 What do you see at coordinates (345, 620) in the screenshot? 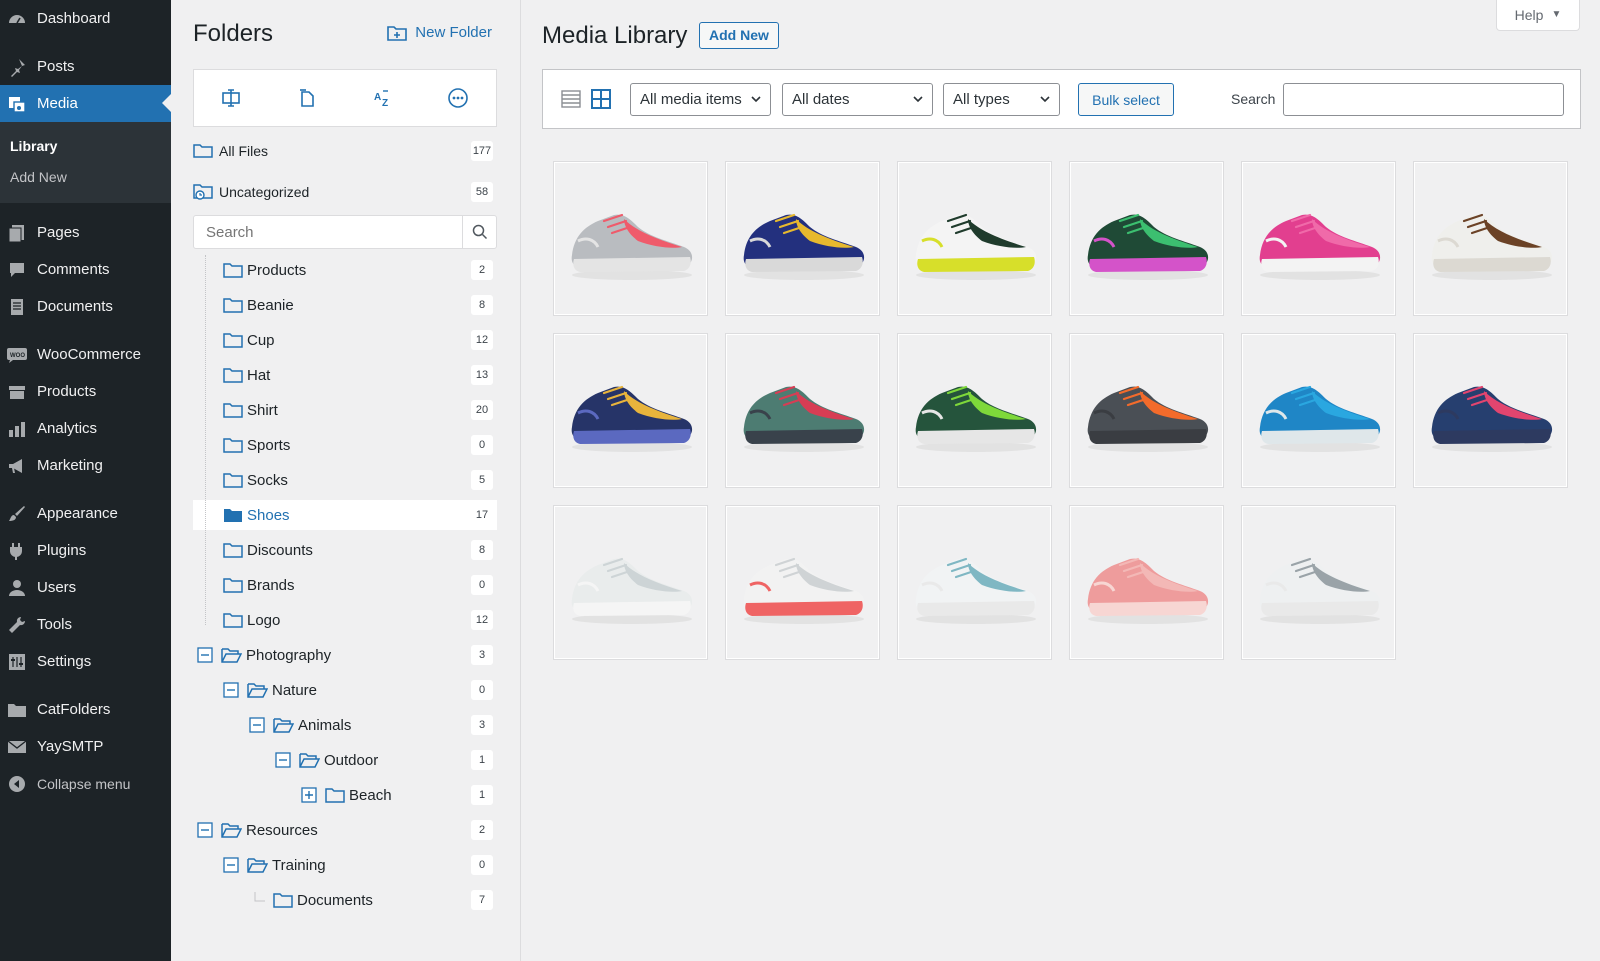
I see `folder-item-logo: Logo 12` at bounding box center [345, 620].